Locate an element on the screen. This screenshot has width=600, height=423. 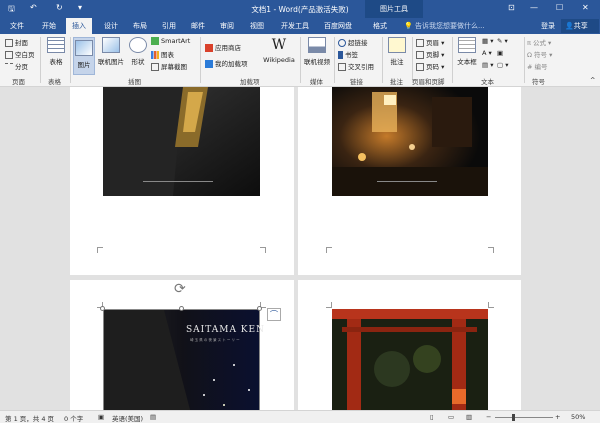
smartart-label: SmartArt is located at coordinates (176, 41).